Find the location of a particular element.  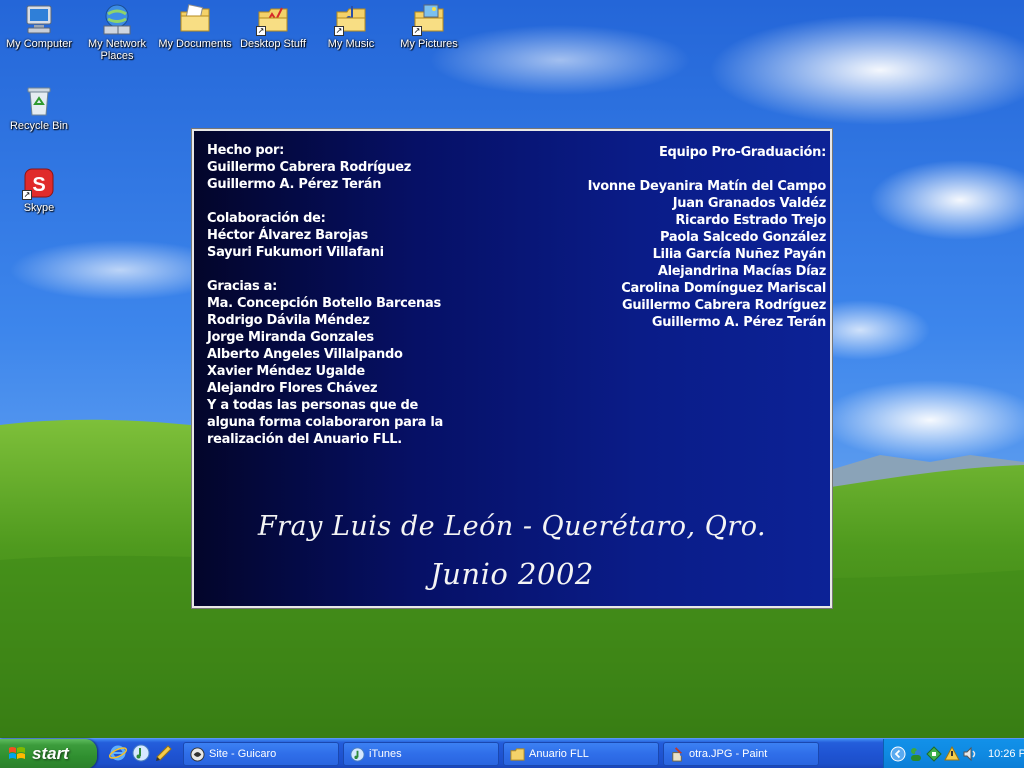

place-signature: Fray Luis de León - Querétaro, Qro. is located at coordinates (512, 526).